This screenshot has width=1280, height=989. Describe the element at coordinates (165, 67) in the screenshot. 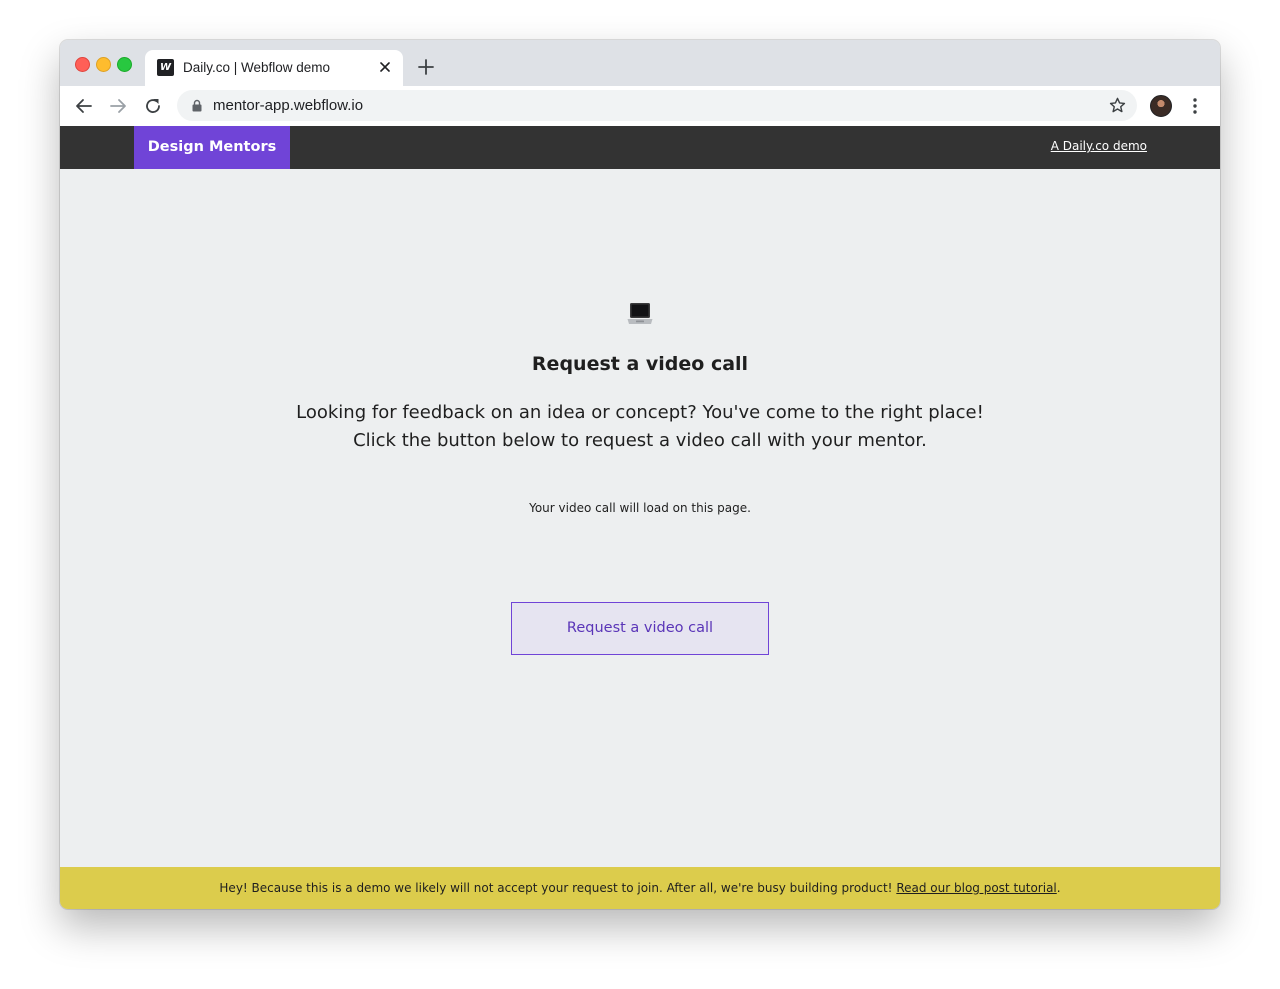

I see `webflow-favicon-icon: W` at that location.